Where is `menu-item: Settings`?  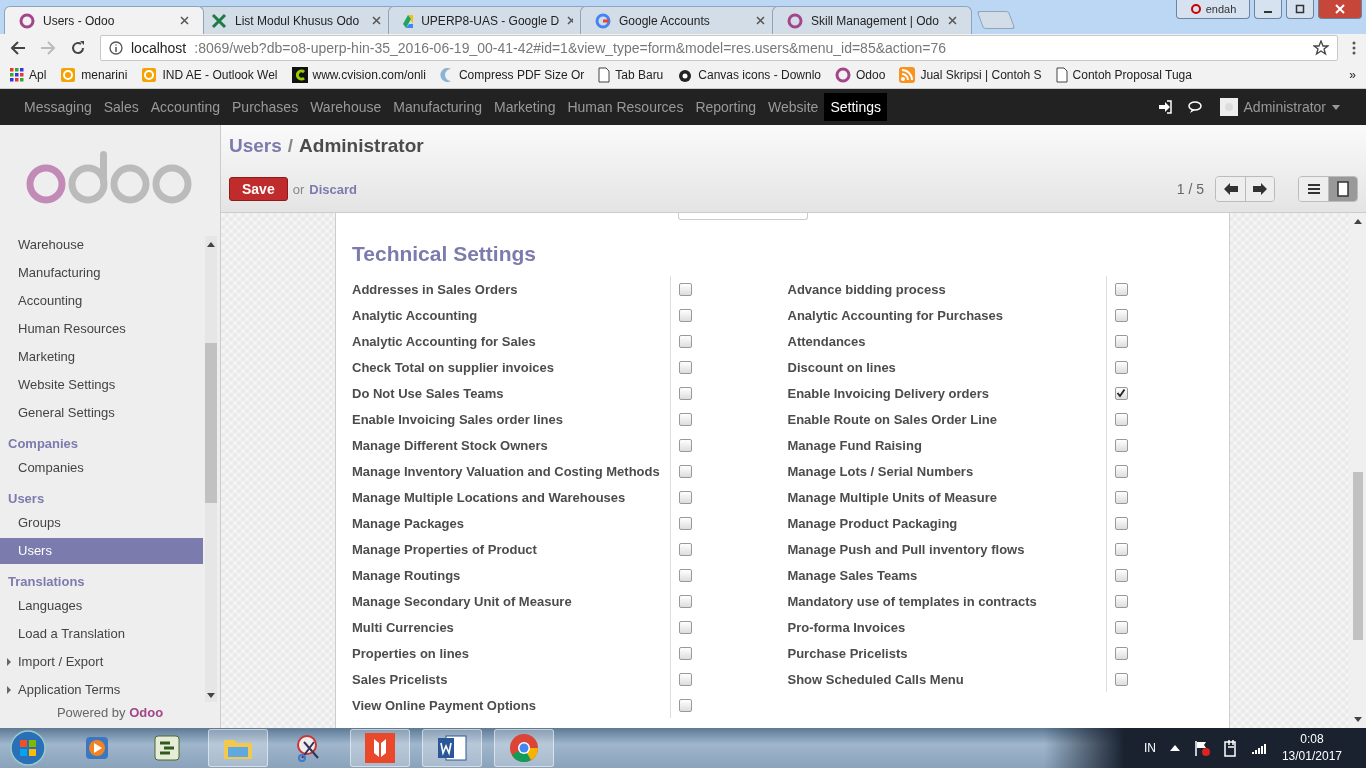
menu-item: Settings is located at coordinates (855, 107).